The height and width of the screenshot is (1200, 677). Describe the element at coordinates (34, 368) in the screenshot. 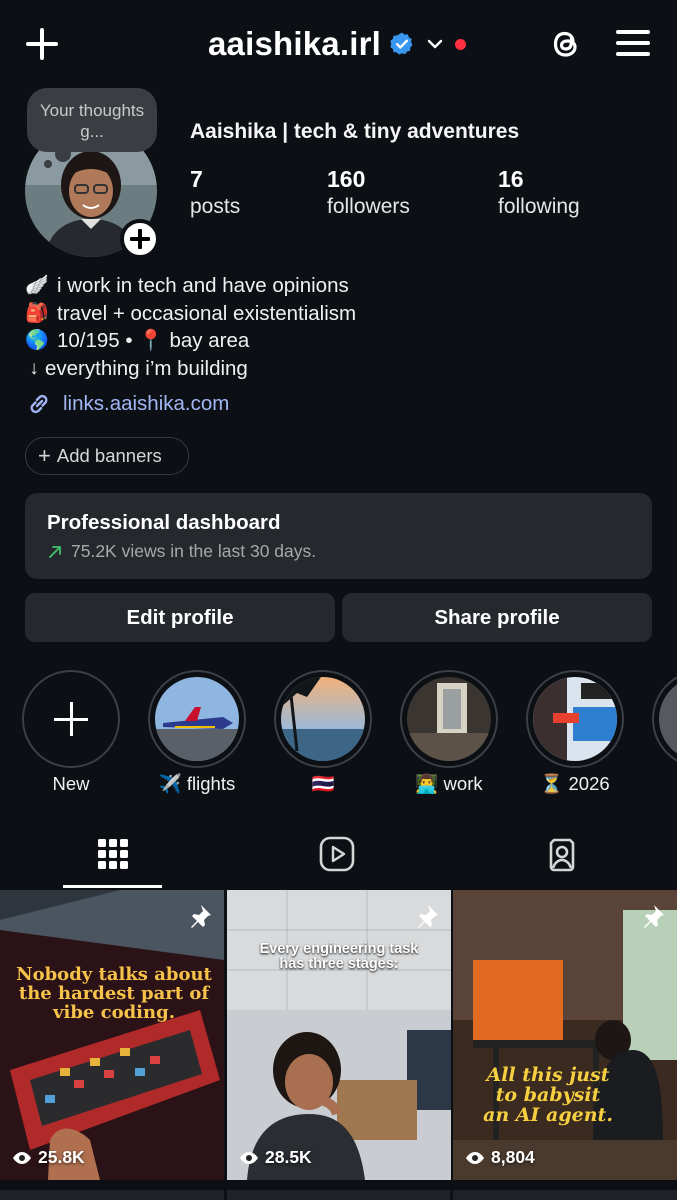

I see `down-arrow-icon: ↓` at that location.